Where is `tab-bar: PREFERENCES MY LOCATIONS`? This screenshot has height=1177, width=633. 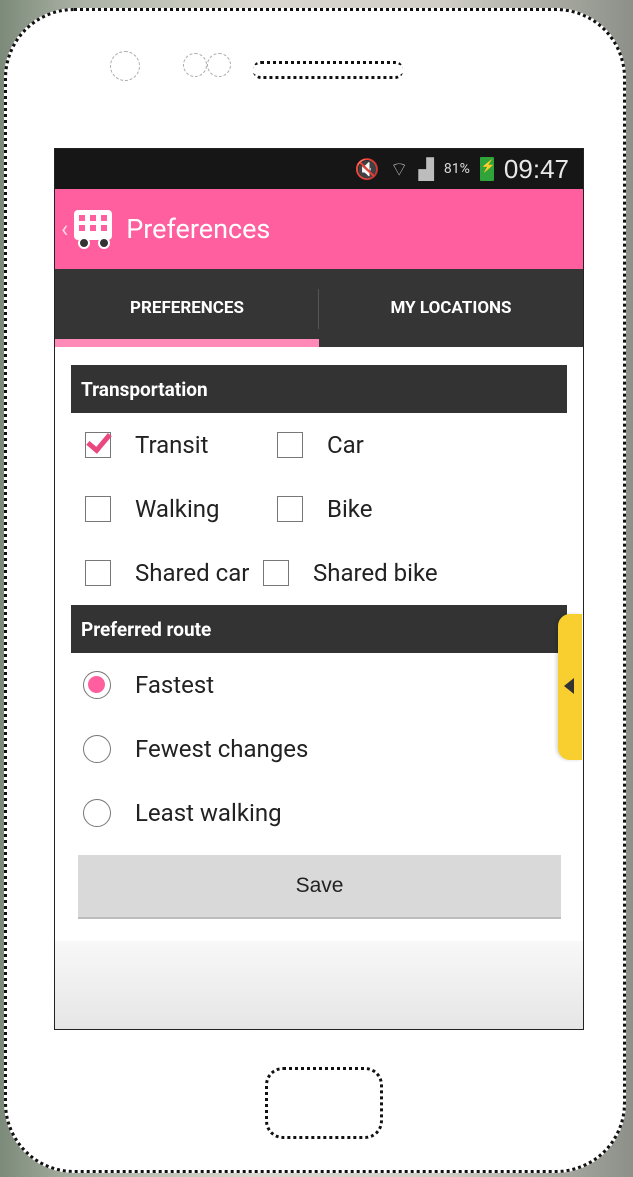 tab-bar: PREFERENCES MY LOCATIONS is located at coordinates (319, 308).